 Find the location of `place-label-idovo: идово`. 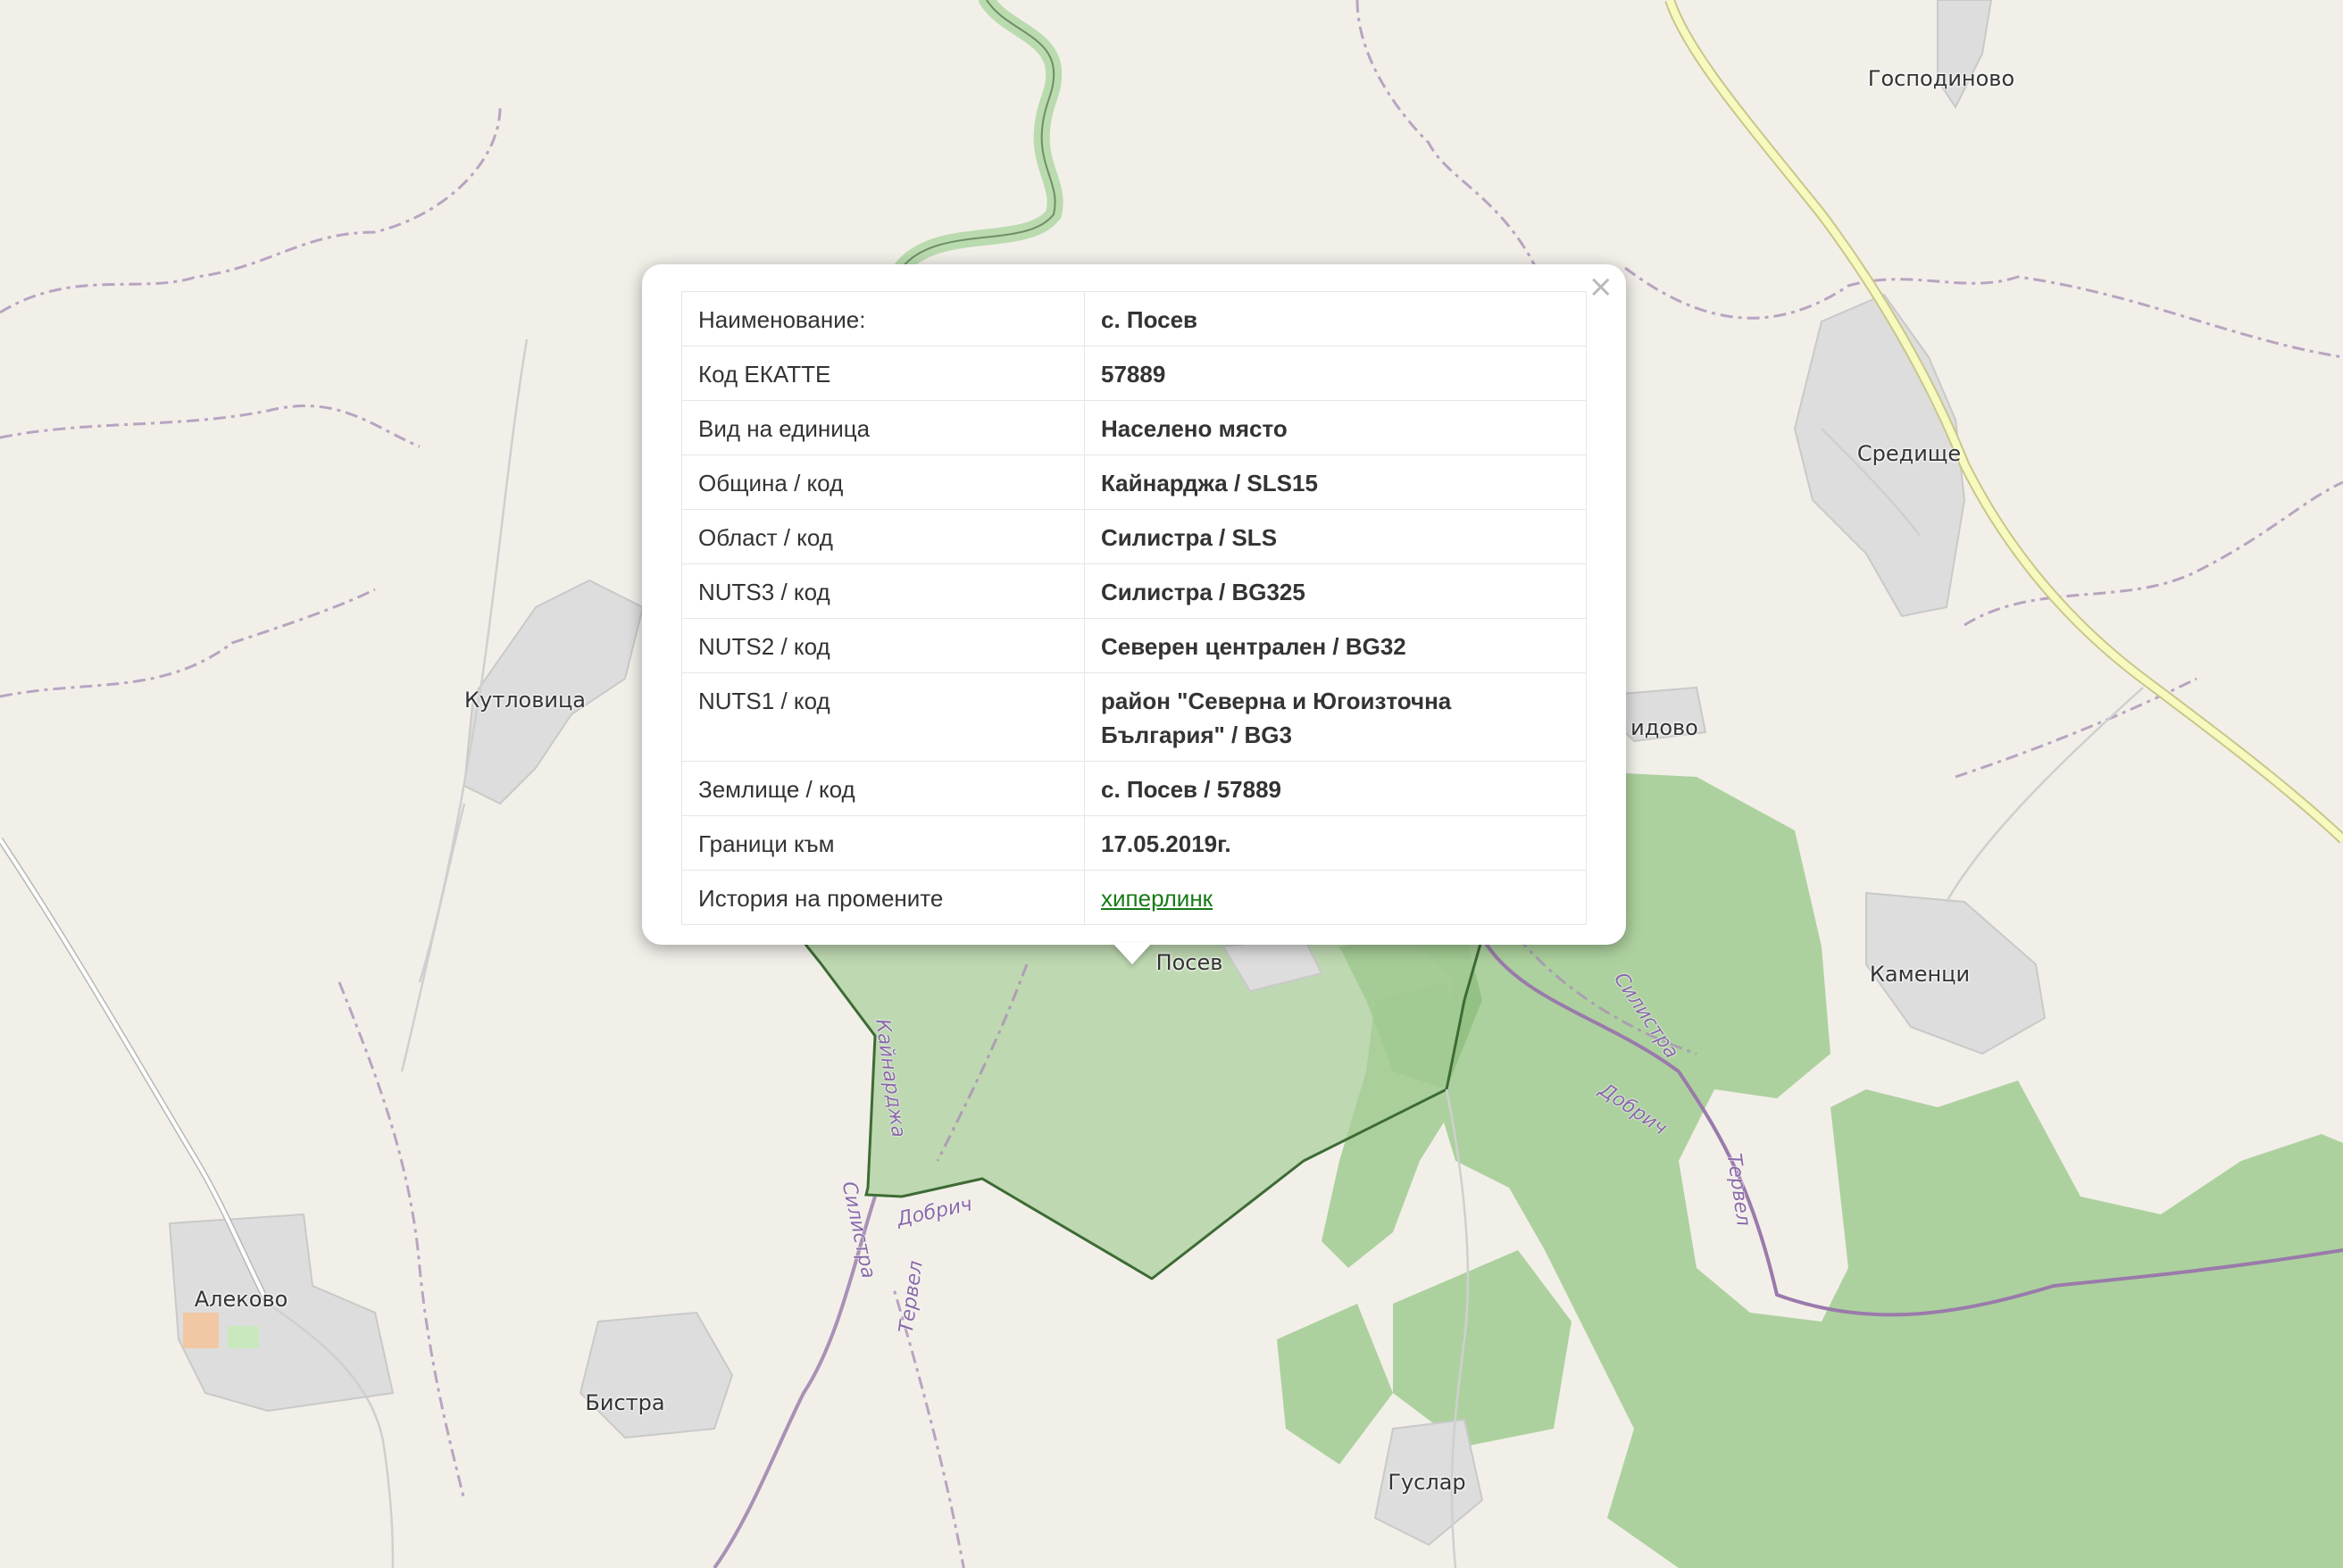

place-label-idovo: идово is located at coordinates (1664, 728).